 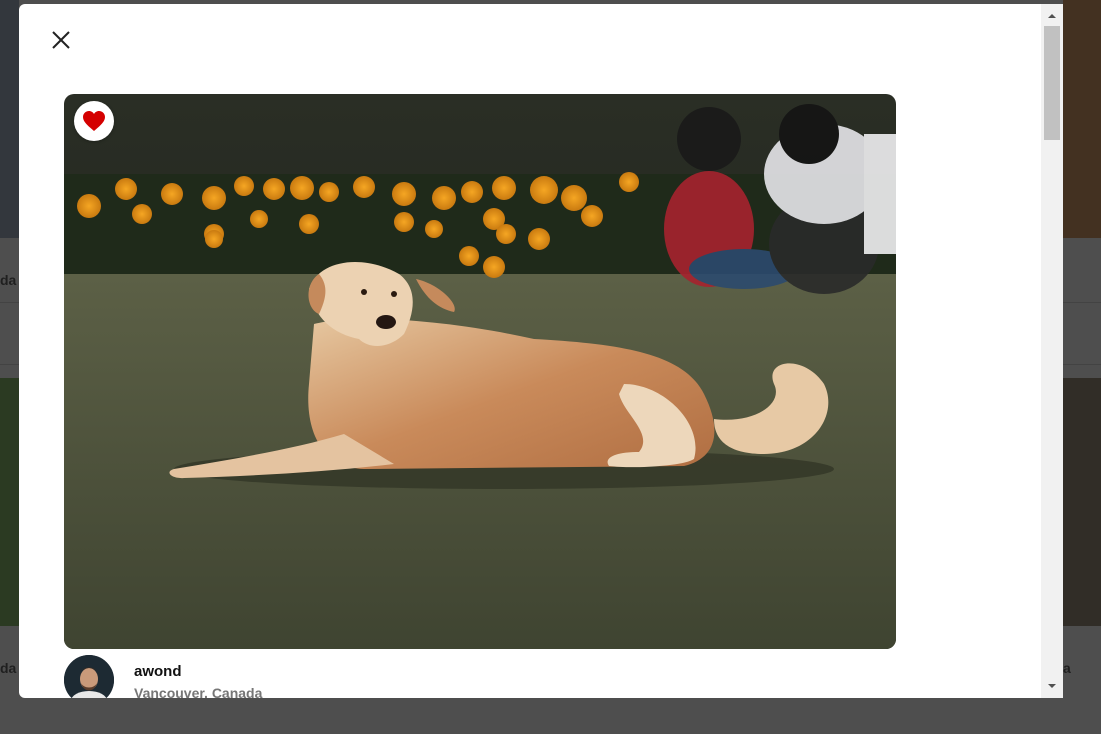 I want to click on close-button, so click(x=61, y=40).